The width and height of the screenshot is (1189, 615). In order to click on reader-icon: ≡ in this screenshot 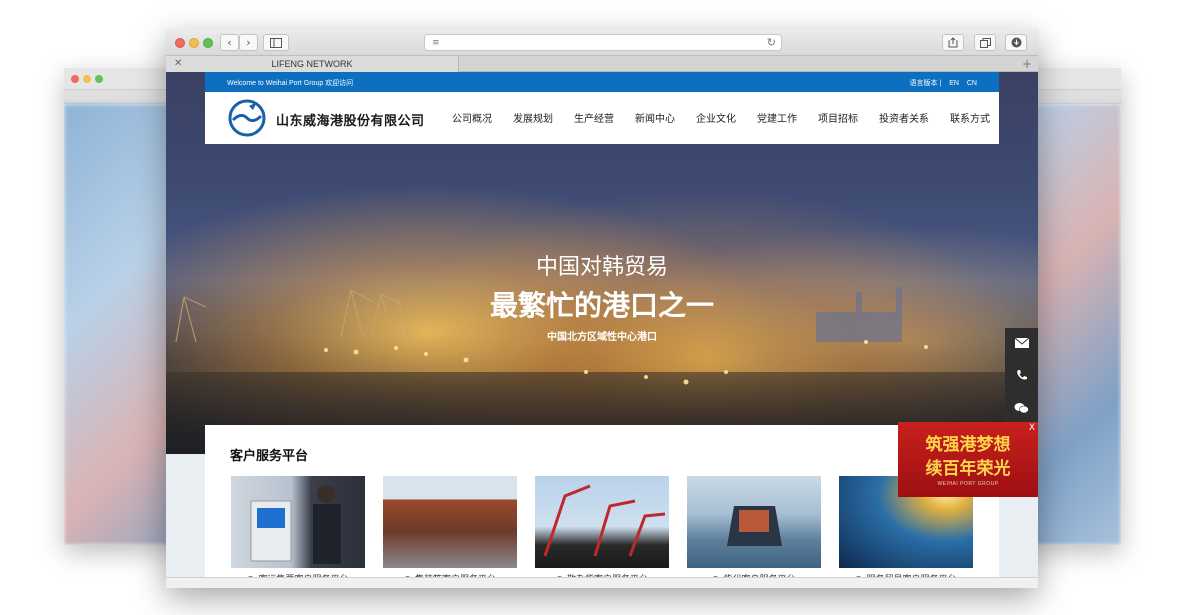, I will do `click(436, 43)`.